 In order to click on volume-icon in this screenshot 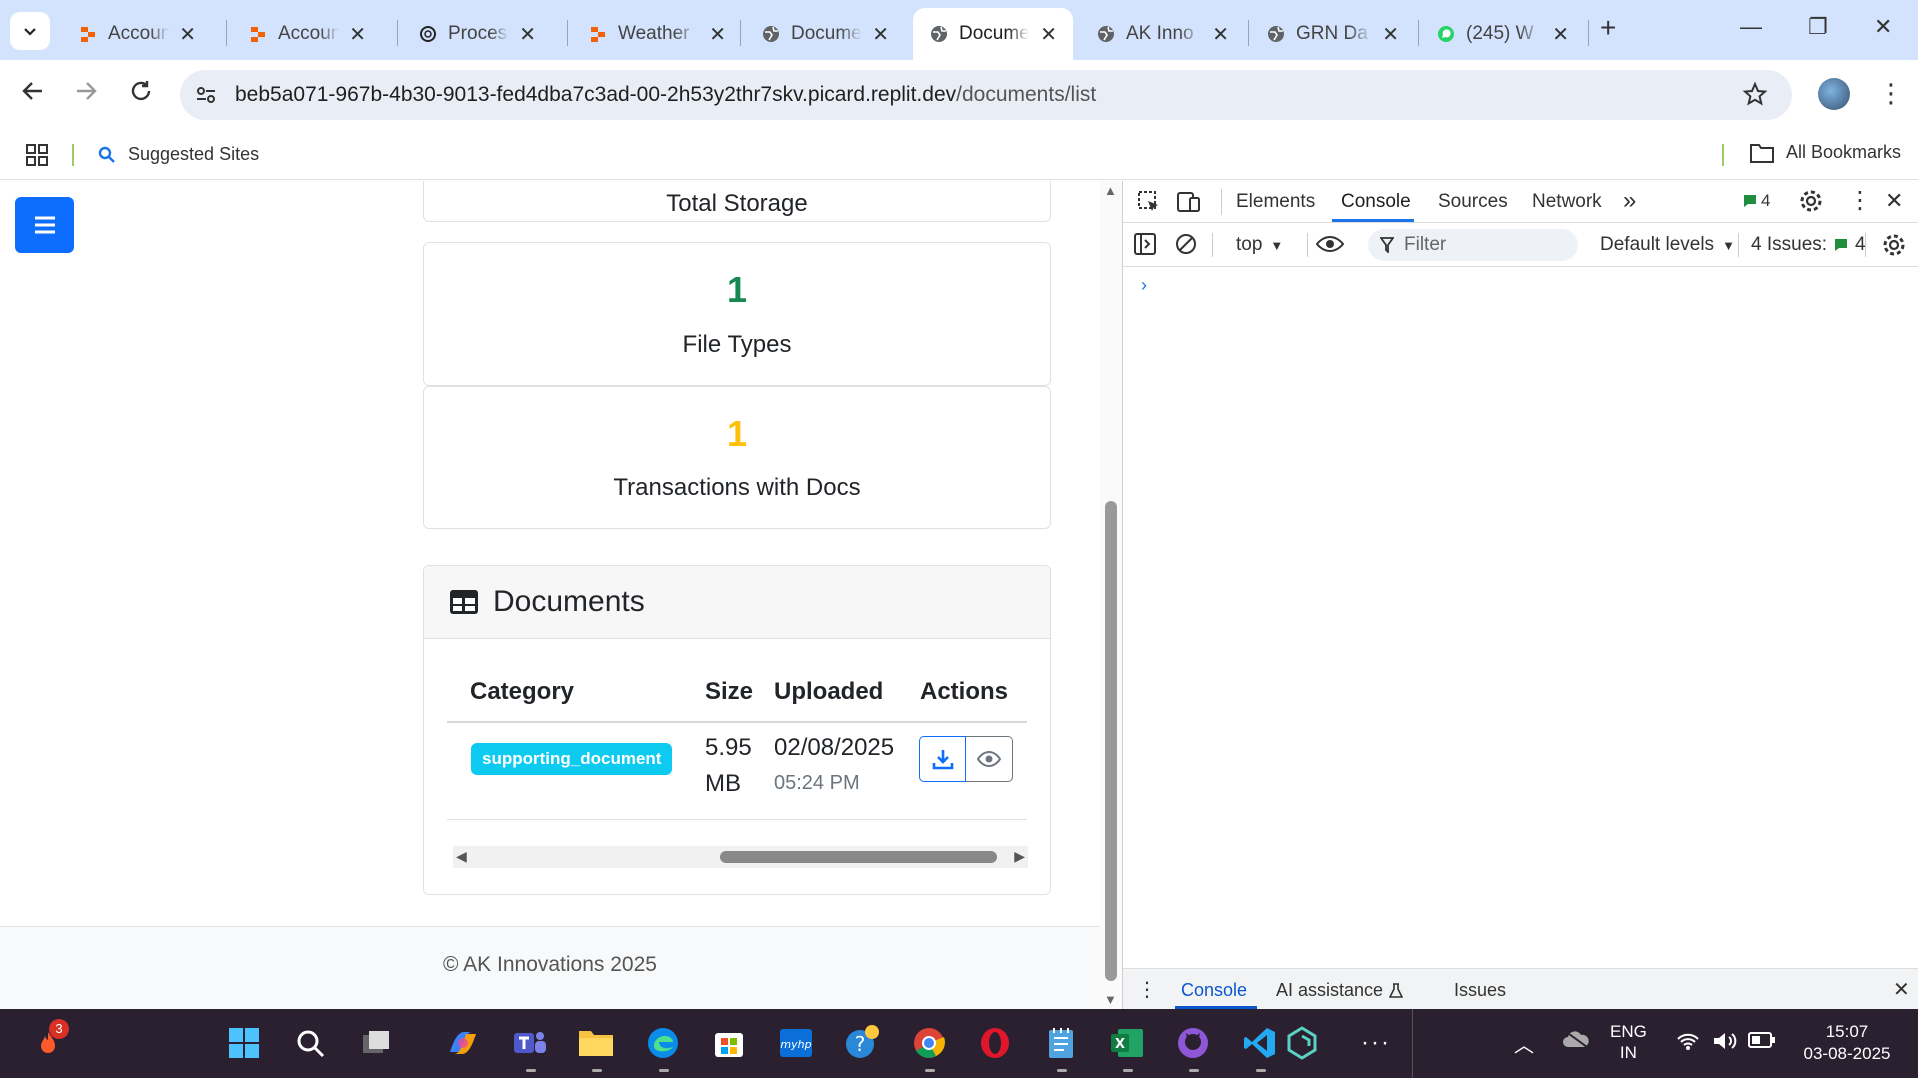, I will do `click(1725, 1043)`.